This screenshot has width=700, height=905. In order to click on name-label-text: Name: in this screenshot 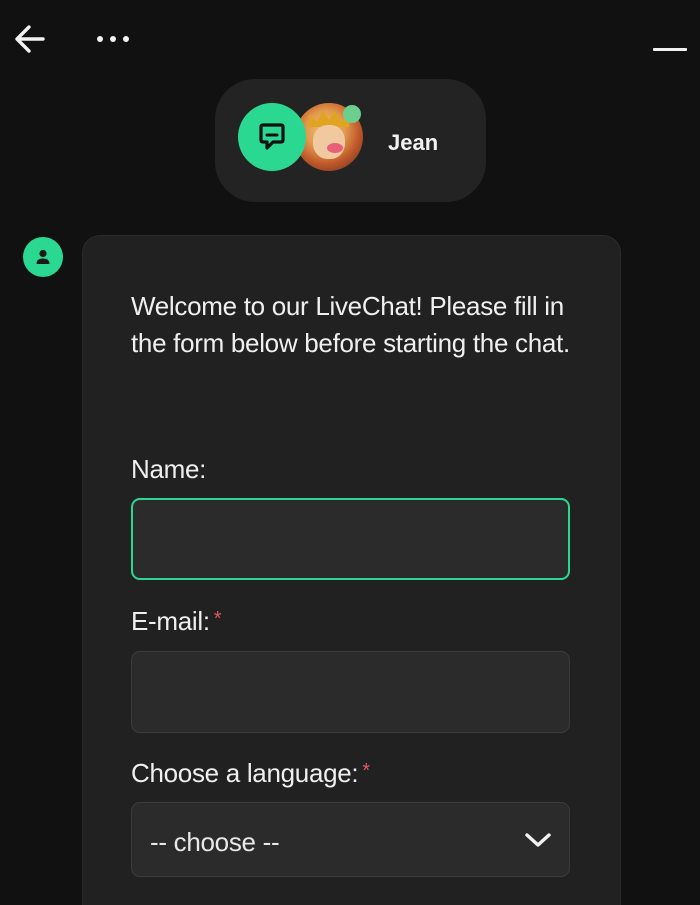, I will do `click(169, 469)`.